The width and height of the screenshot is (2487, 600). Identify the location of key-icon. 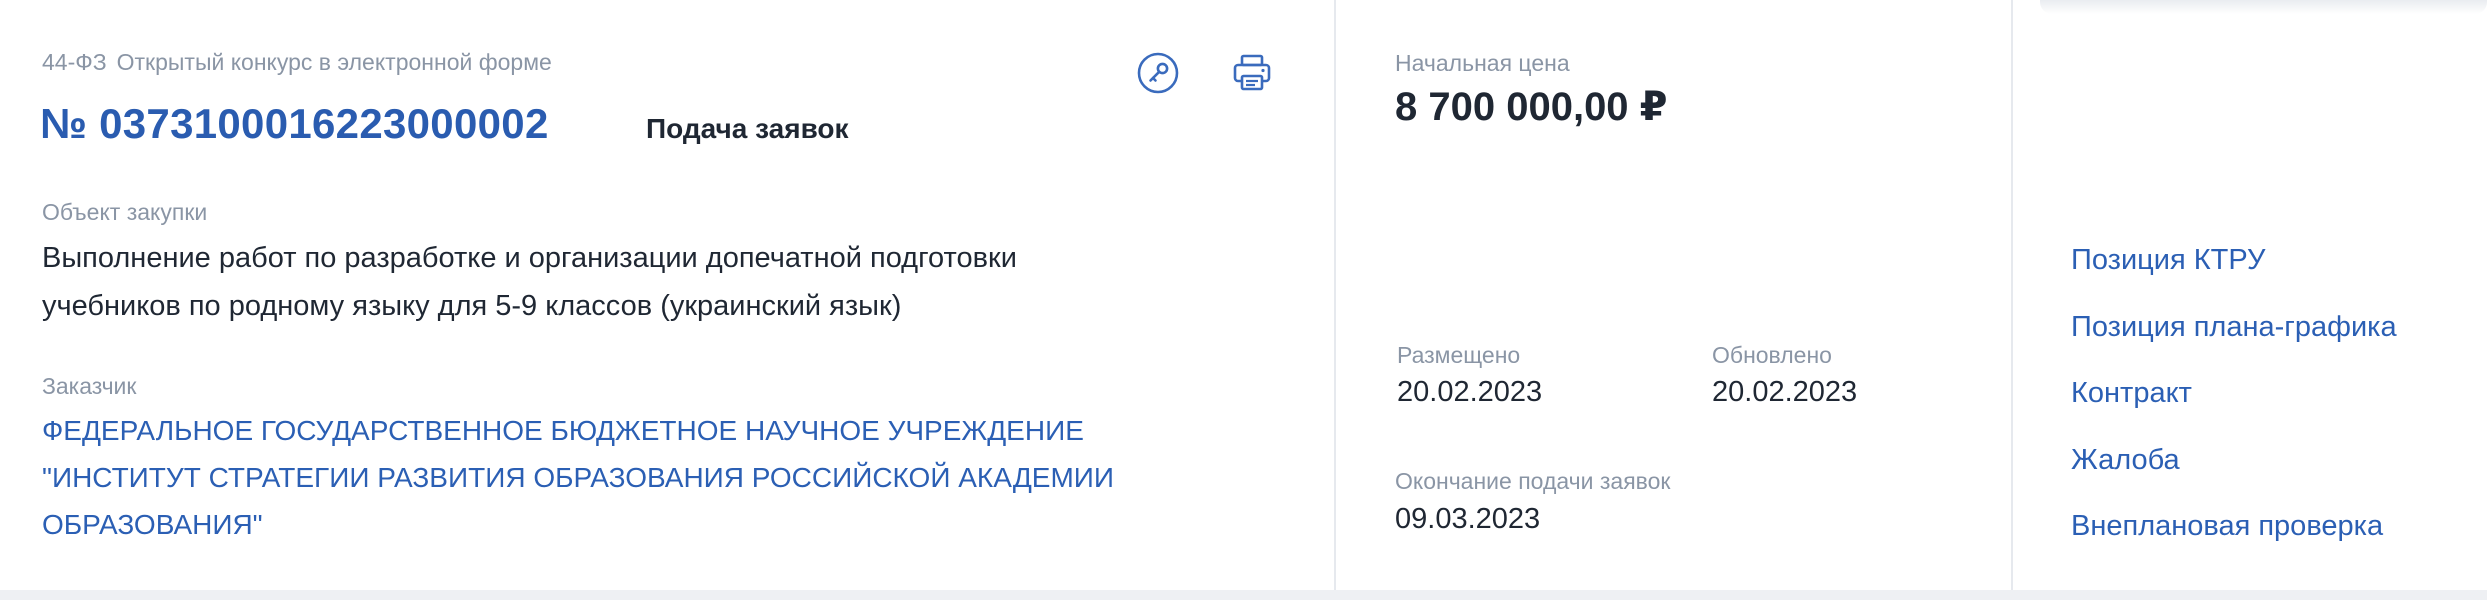
(1158, 73).